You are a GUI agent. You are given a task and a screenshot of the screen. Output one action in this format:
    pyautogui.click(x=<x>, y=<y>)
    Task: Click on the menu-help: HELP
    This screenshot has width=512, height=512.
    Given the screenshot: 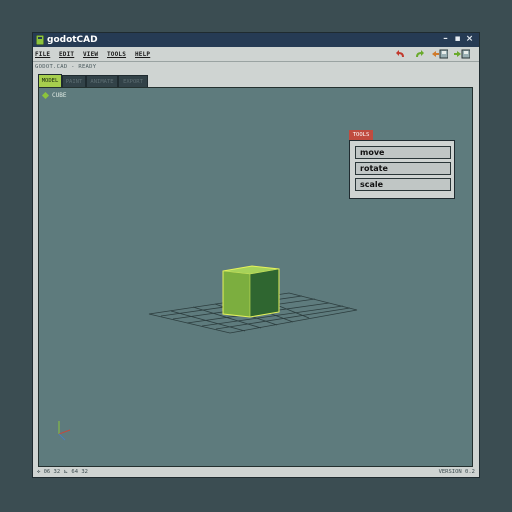 What is the action you would take?
    pyautogui.click(x=142, y=54)
    